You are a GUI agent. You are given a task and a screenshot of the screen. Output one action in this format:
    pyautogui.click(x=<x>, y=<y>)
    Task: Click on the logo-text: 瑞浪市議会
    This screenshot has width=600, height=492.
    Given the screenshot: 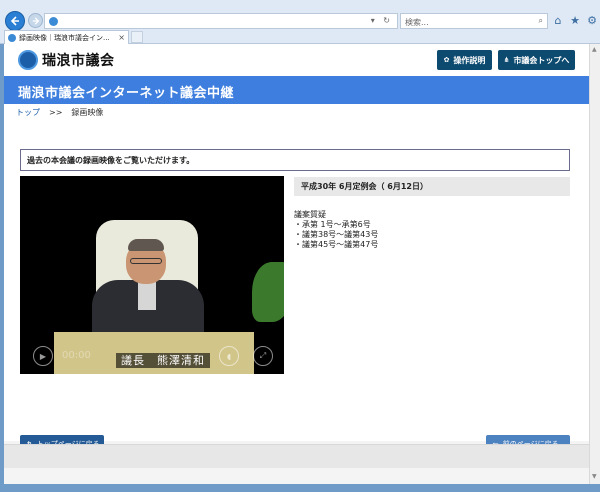 What is the action you would take?
    pyautogui.click(x=78, y=61)
    